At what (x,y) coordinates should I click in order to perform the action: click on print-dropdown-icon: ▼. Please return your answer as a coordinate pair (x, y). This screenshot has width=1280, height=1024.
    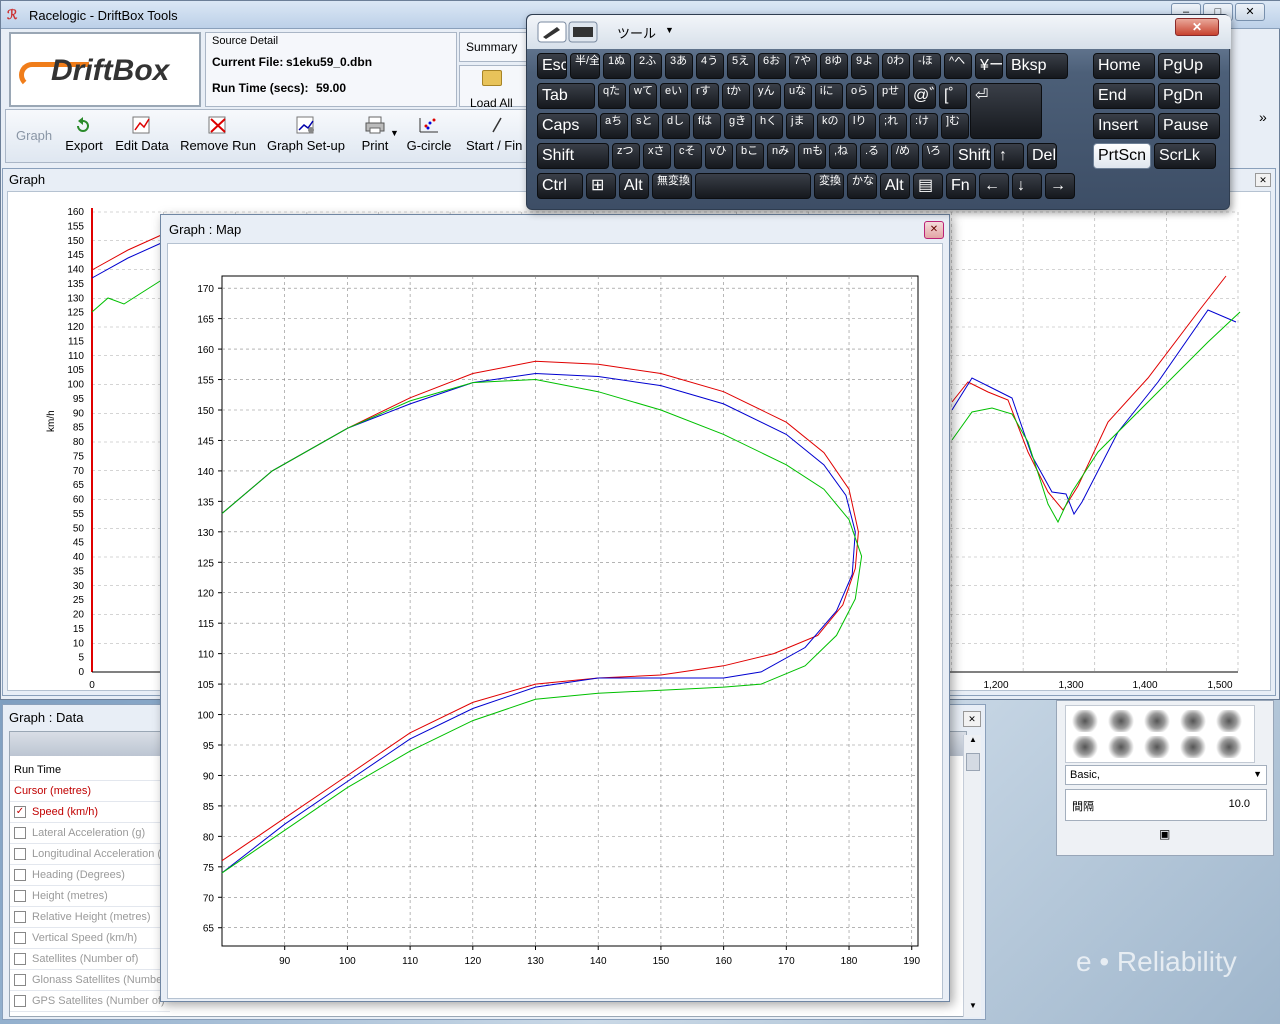
    Looking at the image, I should click on (394, 133).